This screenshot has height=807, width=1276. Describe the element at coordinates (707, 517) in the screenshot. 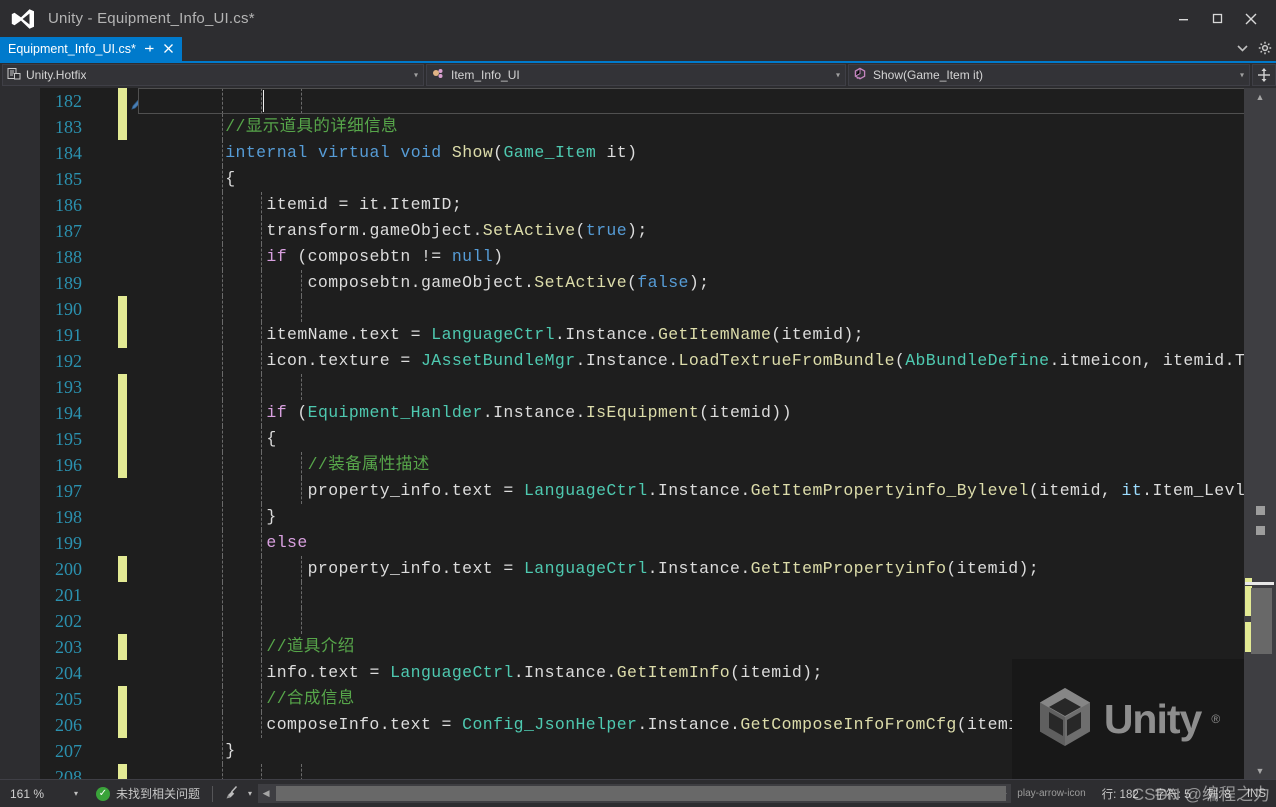

I see `code-line: }` at that location.